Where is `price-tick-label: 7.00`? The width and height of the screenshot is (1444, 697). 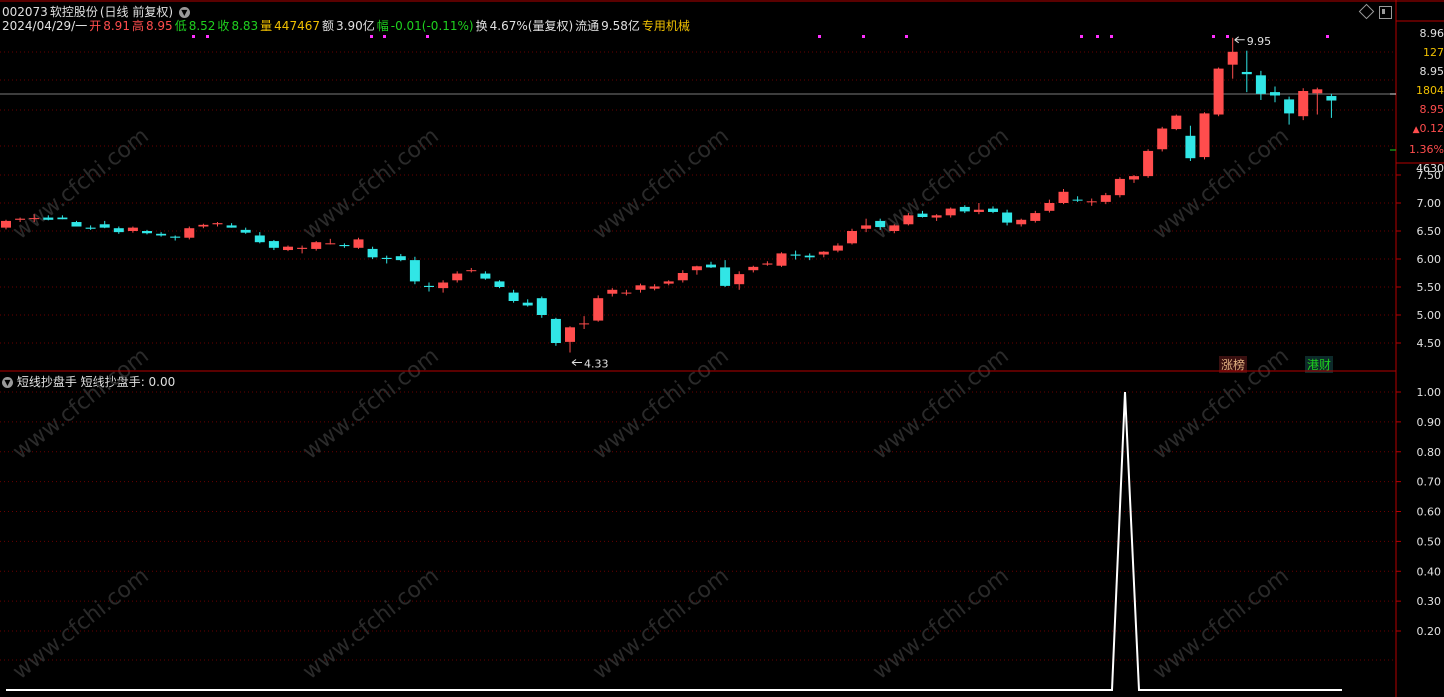
price-tick-label: 7.00 is located at coordinates (1429, 203).